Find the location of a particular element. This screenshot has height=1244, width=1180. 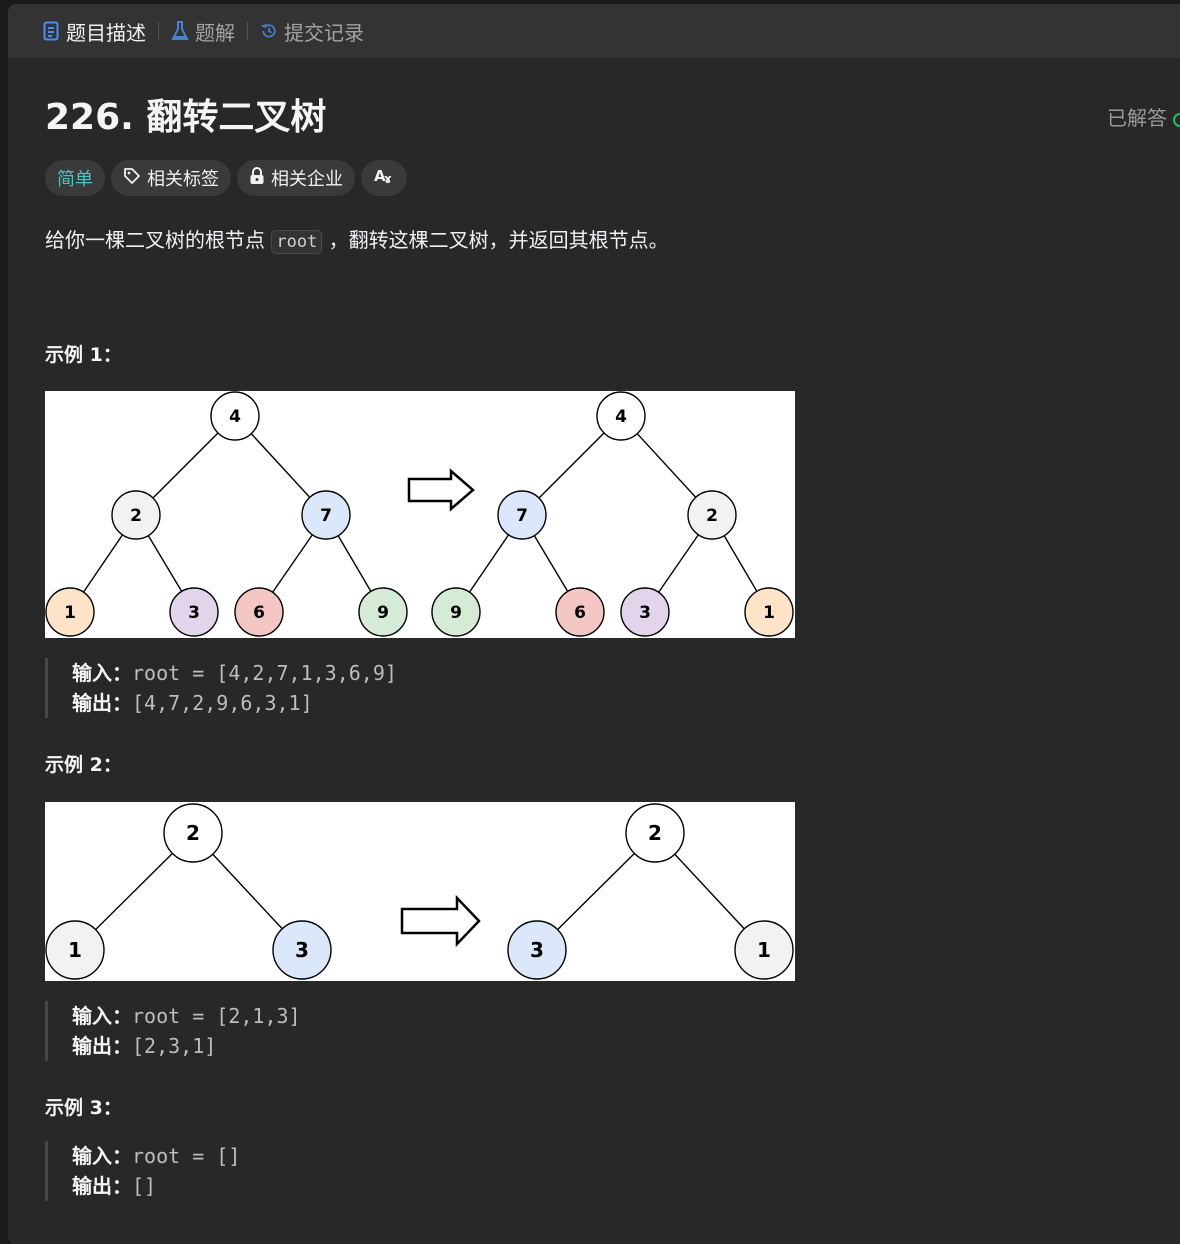

example-1-image: 4 2 7 1 3 6 9 4 7 2 9 6 3 1 is located at coordinates (420, 514).